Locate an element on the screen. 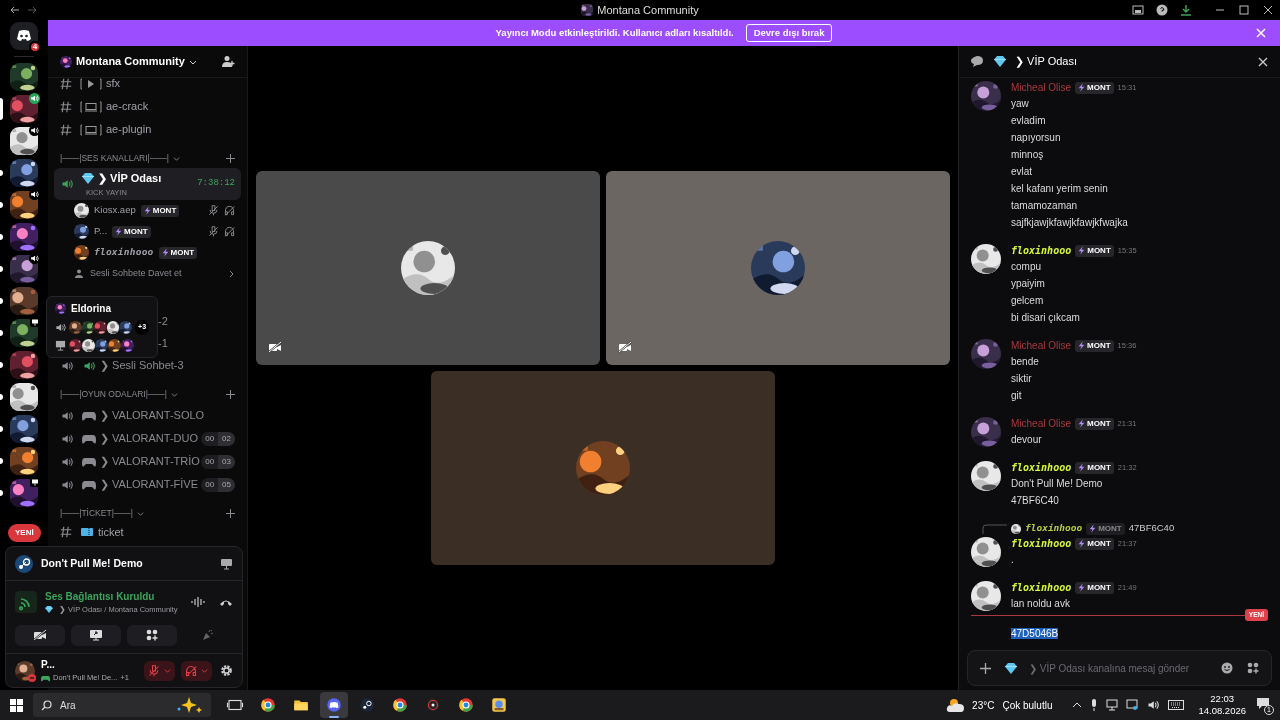 Image resolution: width=1280 pixels, height=720 pixels. microphone-icon is located at coordinates (1094, 705).